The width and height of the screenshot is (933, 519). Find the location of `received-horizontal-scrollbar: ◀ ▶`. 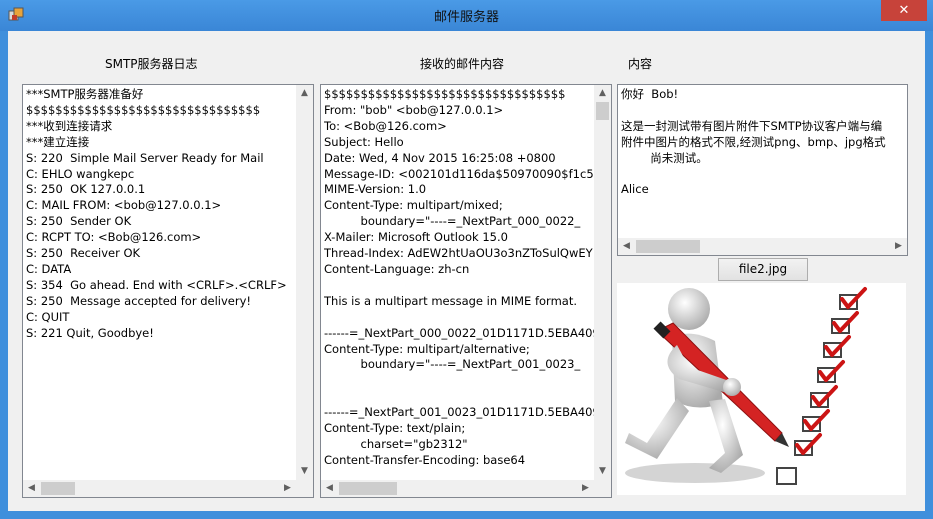

received-horizontal-scrollbar: ◀ ▶ is located at coordinates (457, 488).